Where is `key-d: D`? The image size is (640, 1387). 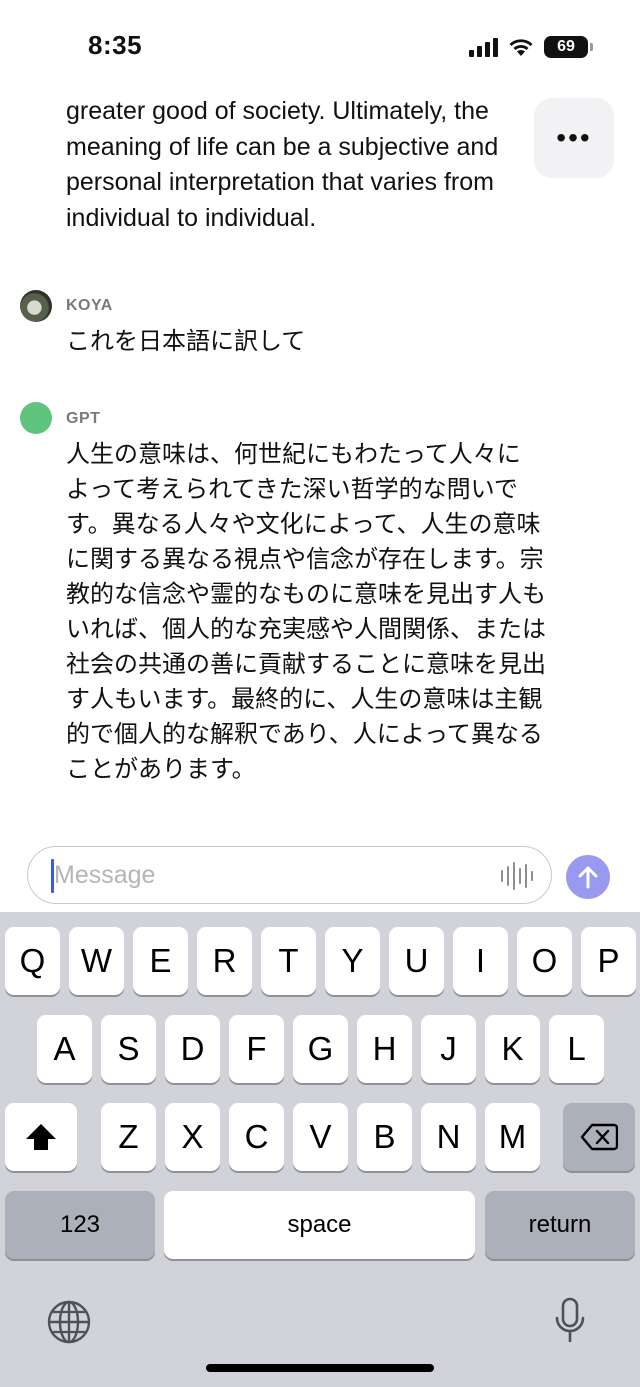 key-d: D is located at coordinates (192, 1049).